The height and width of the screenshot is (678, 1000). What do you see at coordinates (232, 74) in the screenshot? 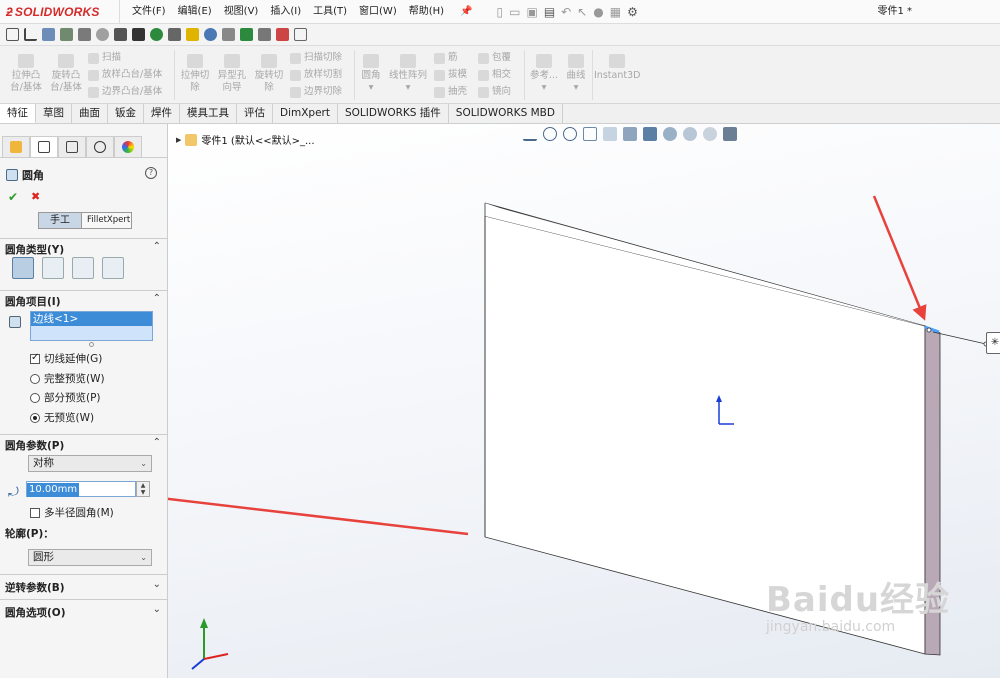
I see `hole-wizard-button: 异型孔 向导` at bounding box center [232, 74].